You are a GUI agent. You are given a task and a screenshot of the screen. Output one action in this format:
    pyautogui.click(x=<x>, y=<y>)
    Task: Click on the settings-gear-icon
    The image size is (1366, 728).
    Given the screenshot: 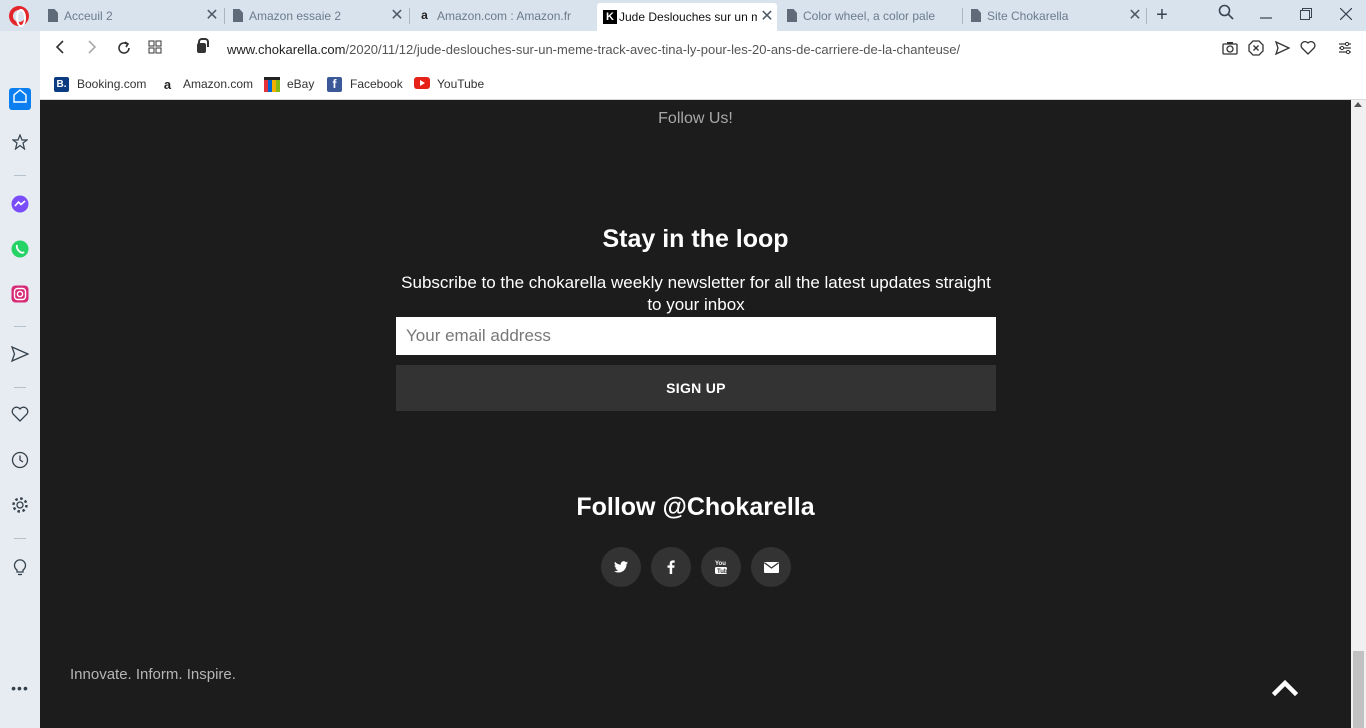 What is the action you would take?
    pyautogui.click(x=20, y=507)
    